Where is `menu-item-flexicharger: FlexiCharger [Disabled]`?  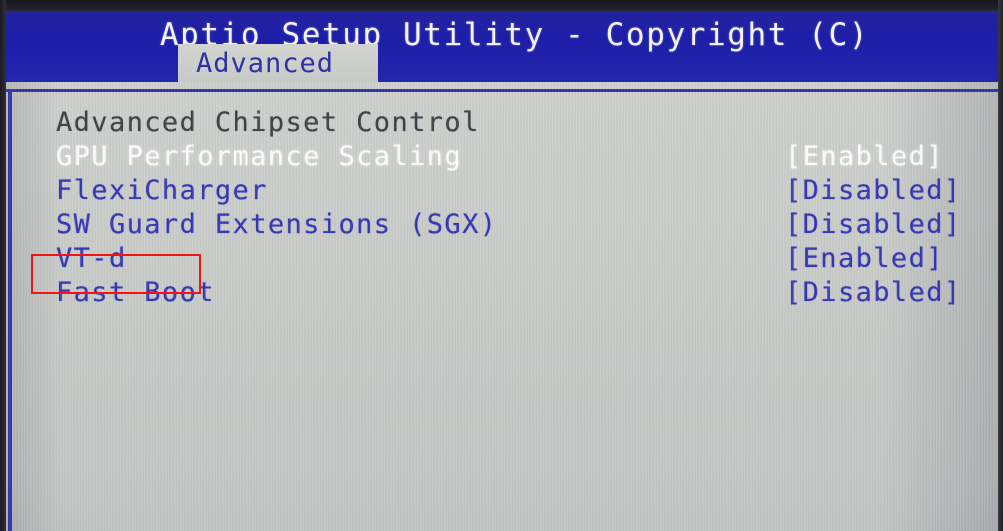 menu-item-flexicharger: FlexiCharger [Disabled] is located at coordinates (501, 191).